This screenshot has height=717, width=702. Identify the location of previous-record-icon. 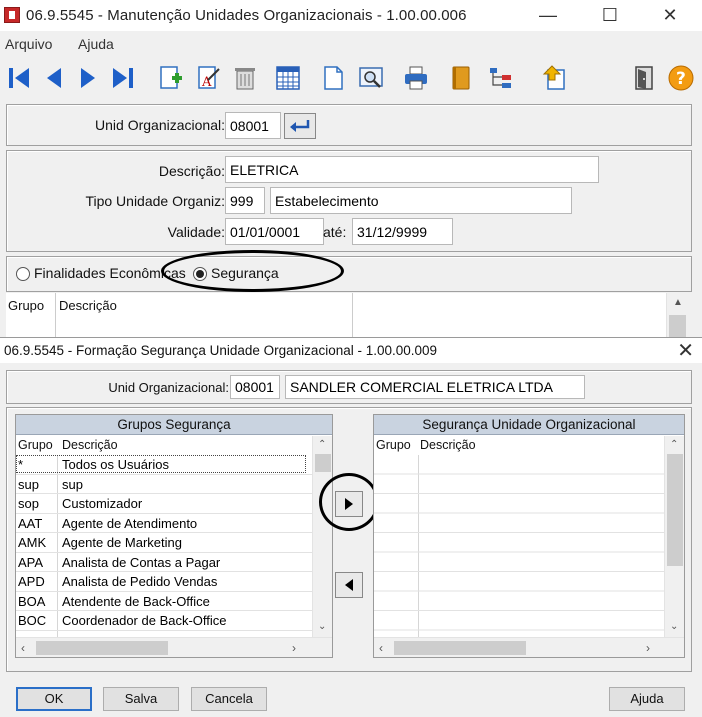
(53, 78).